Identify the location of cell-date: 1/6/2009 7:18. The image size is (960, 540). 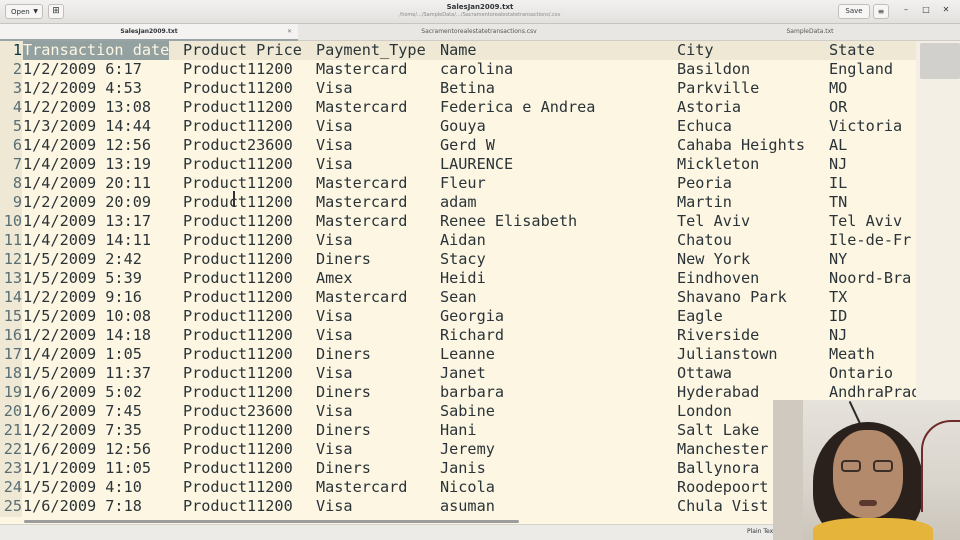
(82, 506).